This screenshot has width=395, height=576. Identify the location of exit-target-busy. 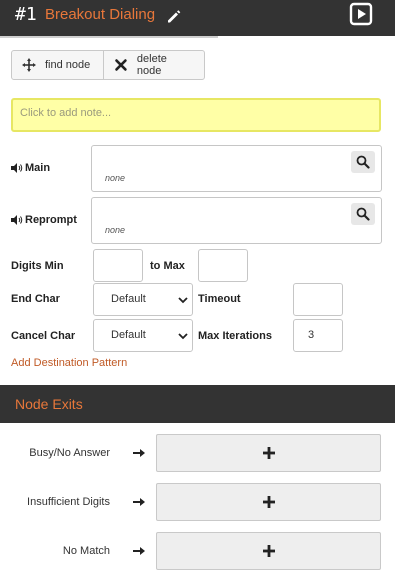
(268, 453).